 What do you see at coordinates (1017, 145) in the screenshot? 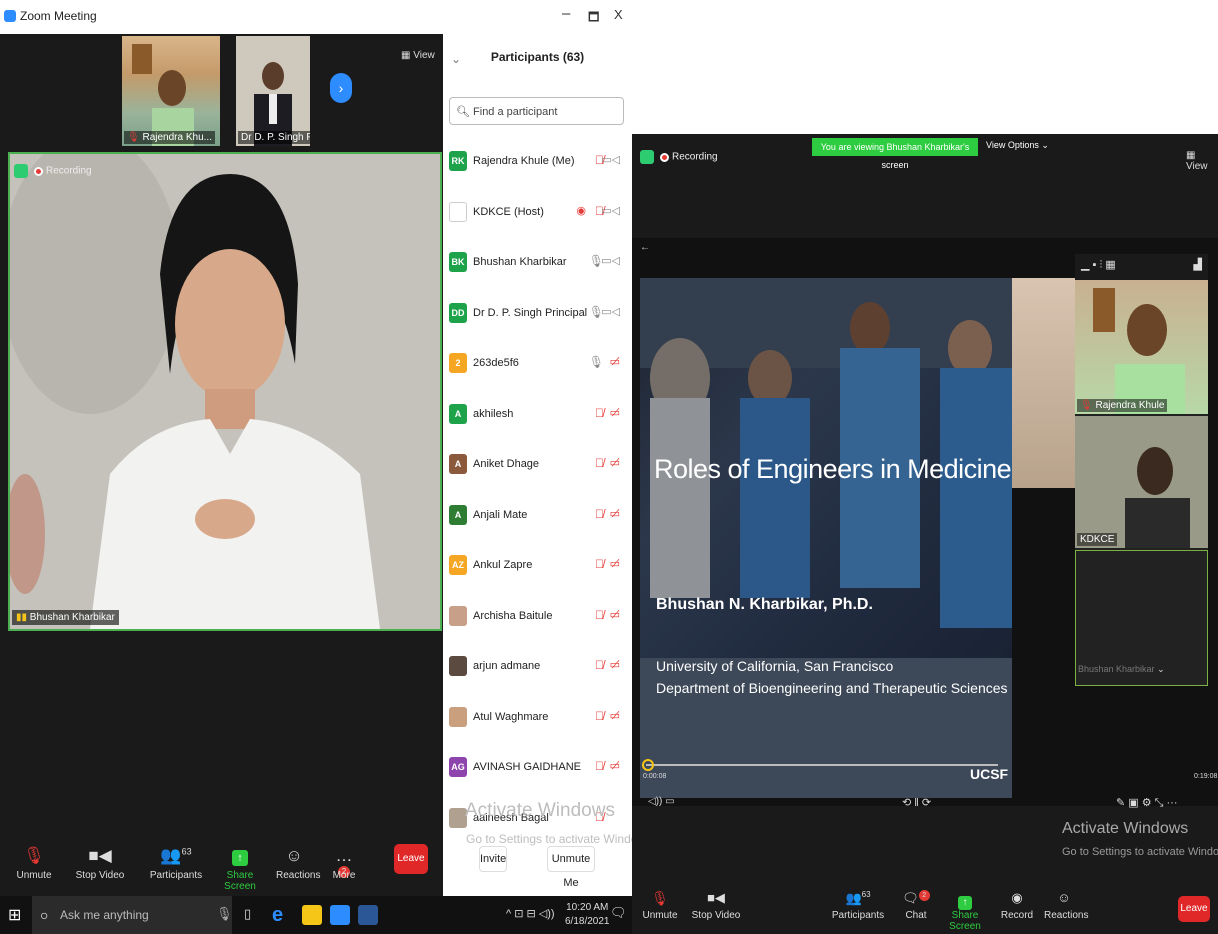
I see `view-options-button: View Options ⌄` at bounding box center [1017, 145].